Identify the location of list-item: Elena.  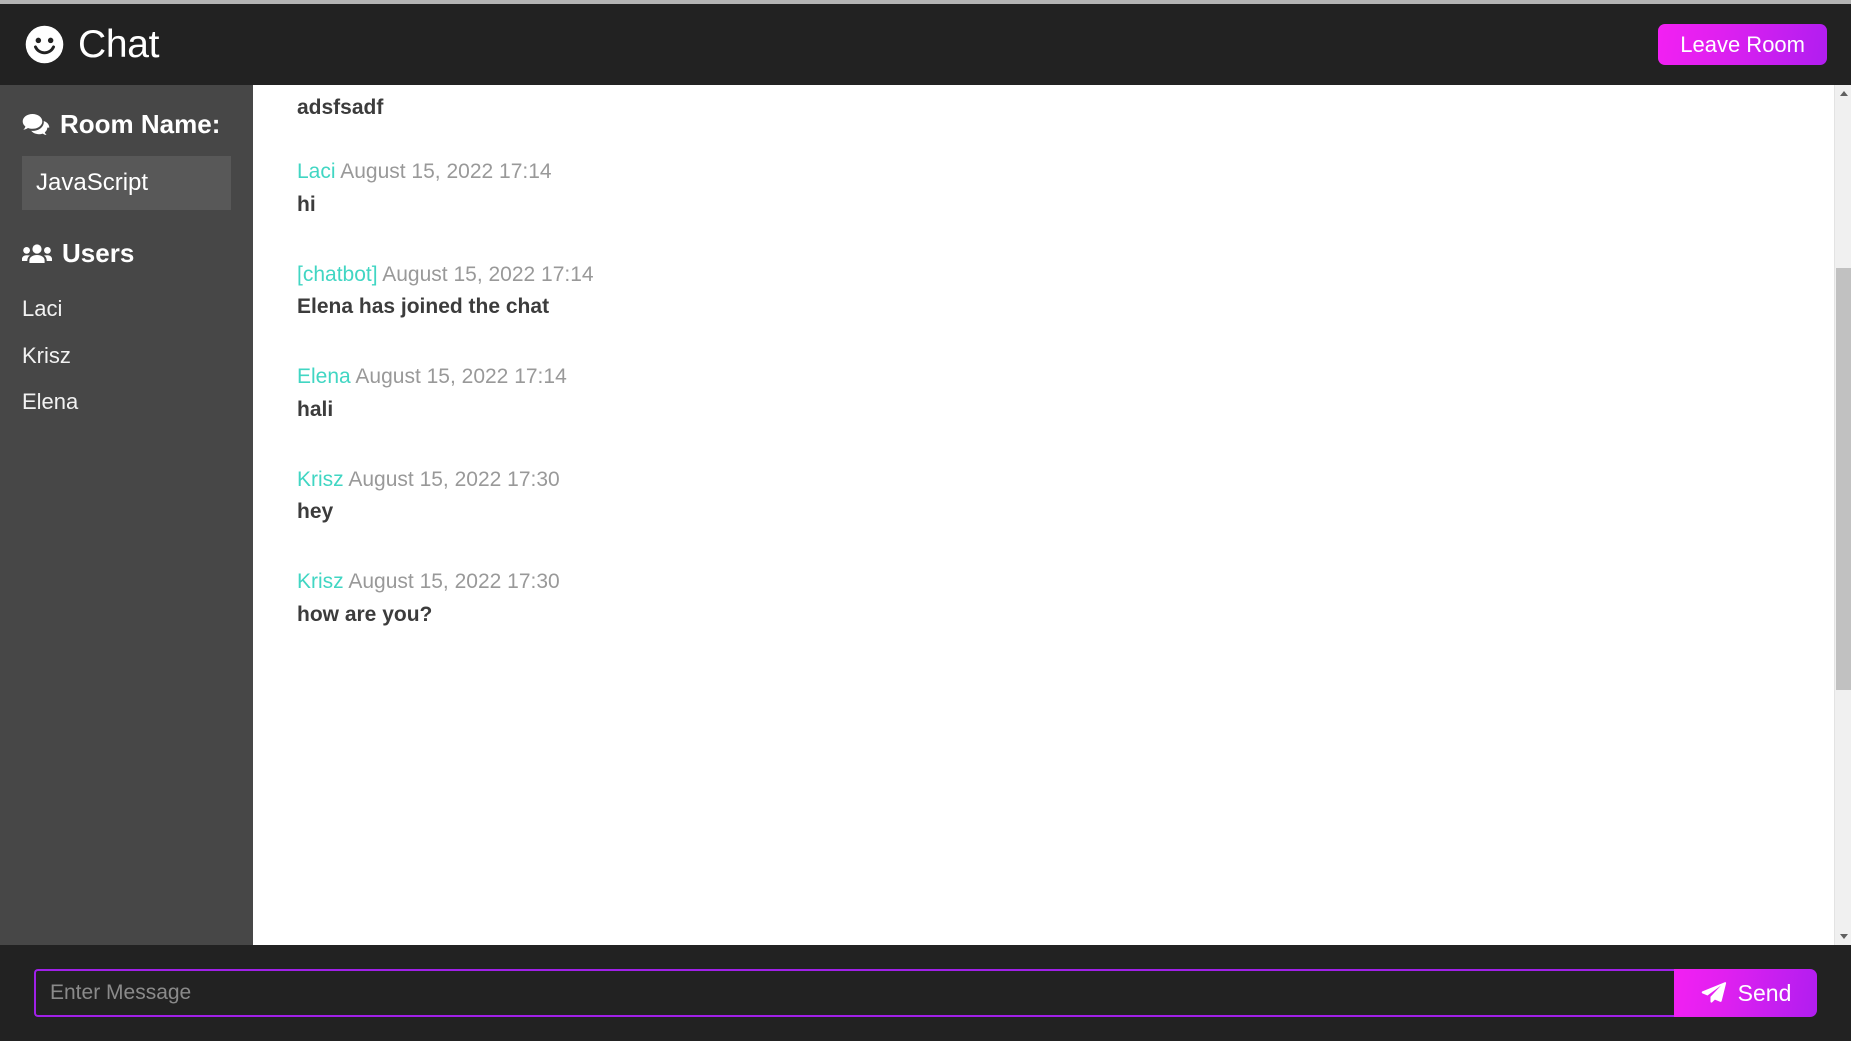
(50, 401).